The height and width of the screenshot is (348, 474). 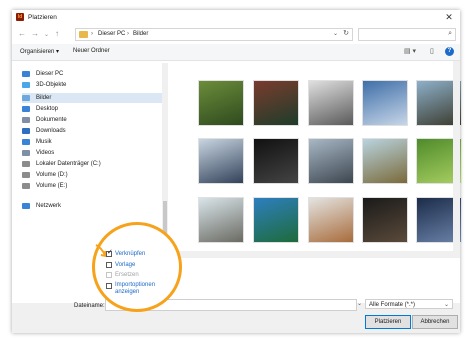 I want to click on cancel-button: Abbrechen, so click(x=435, y=322).